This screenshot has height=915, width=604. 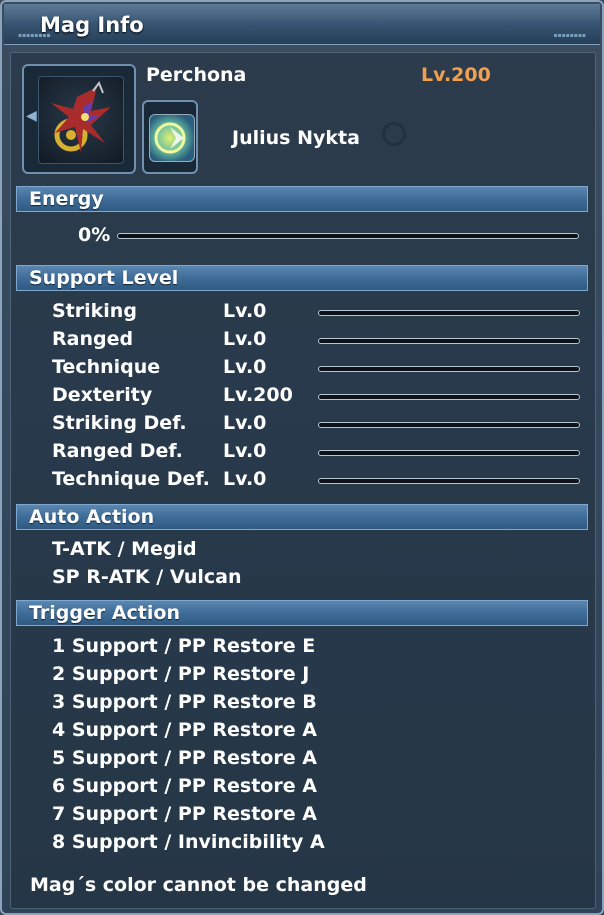 I want to click on stat-name: Striking Def., so click(x=119, y=423).